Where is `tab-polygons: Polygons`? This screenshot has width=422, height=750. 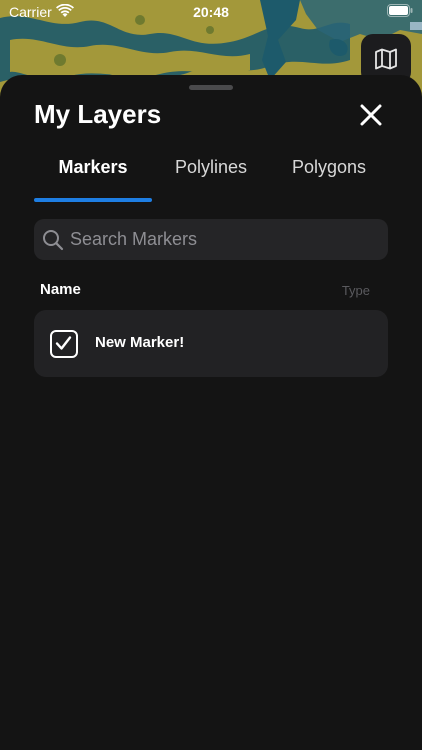
tab-polygons: Polygons is located at coordinates (329, 172).